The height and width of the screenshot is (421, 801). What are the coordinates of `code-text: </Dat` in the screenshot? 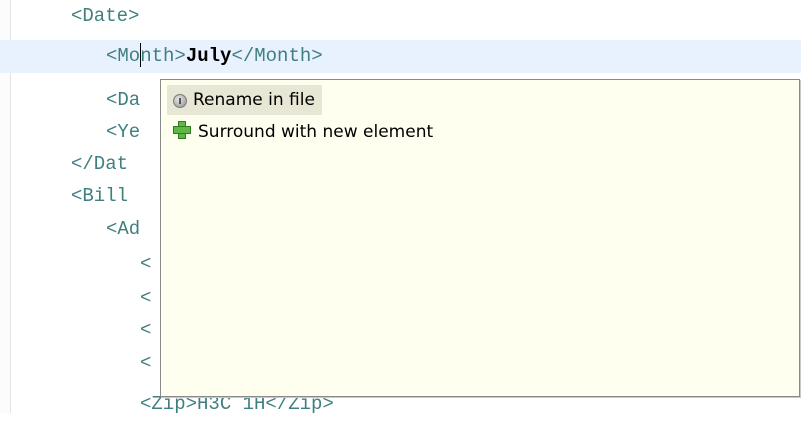 It's located at (100, 164).